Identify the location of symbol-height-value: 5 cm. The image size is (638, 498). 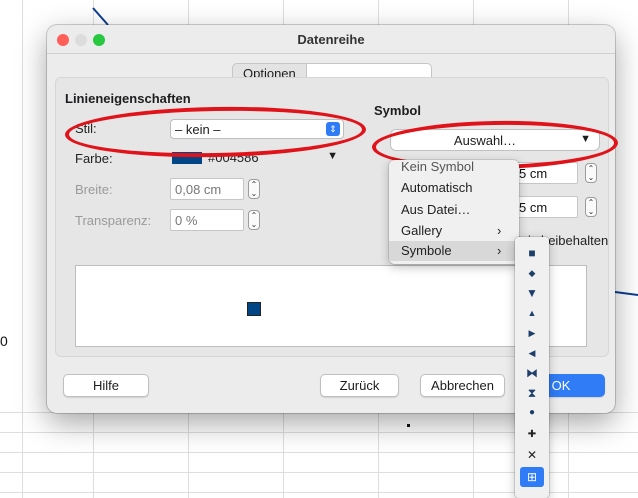
(533, 207).